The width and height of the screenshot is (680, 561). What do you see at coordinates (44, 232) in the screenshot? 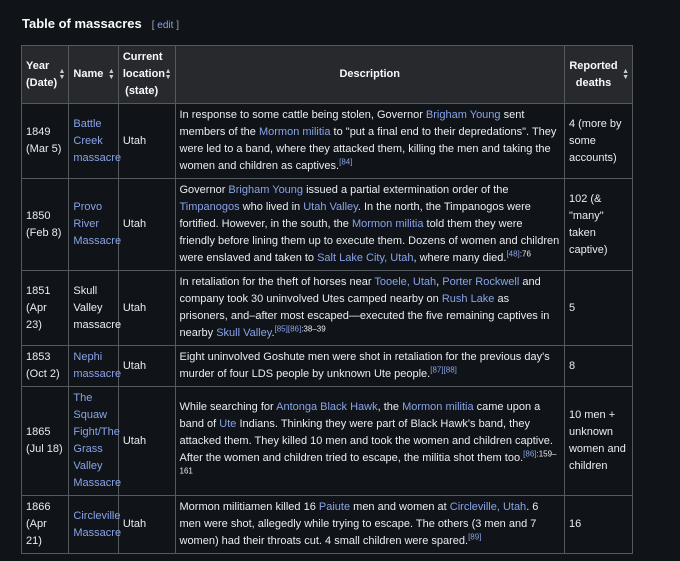
I see `date-text: (Feb 8)` at bounding box center [44, 232].